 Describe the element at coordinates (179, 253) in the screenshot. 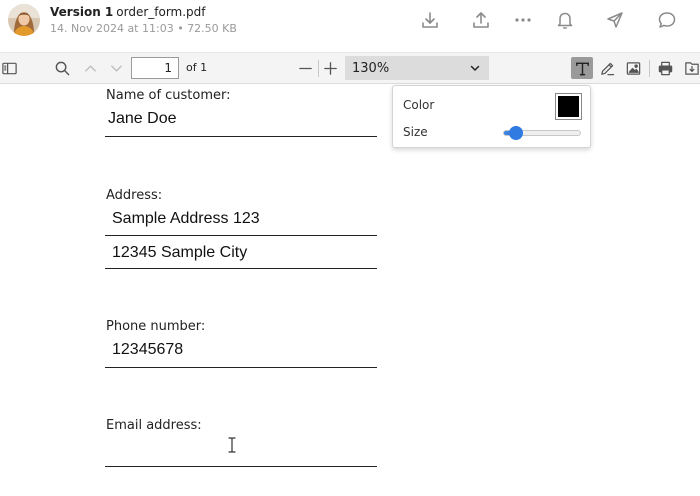

I see `address-line-2-value: 12345 Sample City` at that location.